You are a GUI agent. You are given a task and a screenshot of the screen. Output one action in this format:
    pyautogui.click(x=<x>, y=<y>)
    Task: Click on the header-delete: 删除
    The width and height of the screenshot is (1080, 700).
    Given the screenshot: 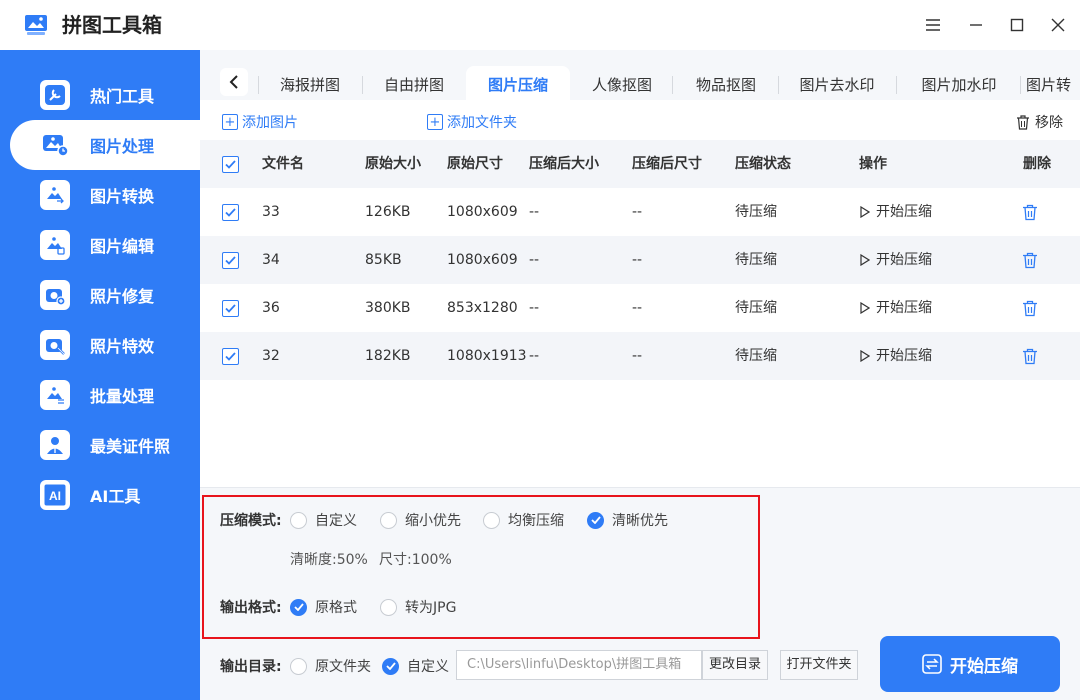 What is the action you would take?
    pyautogui.click(x=1037, y=164)
    